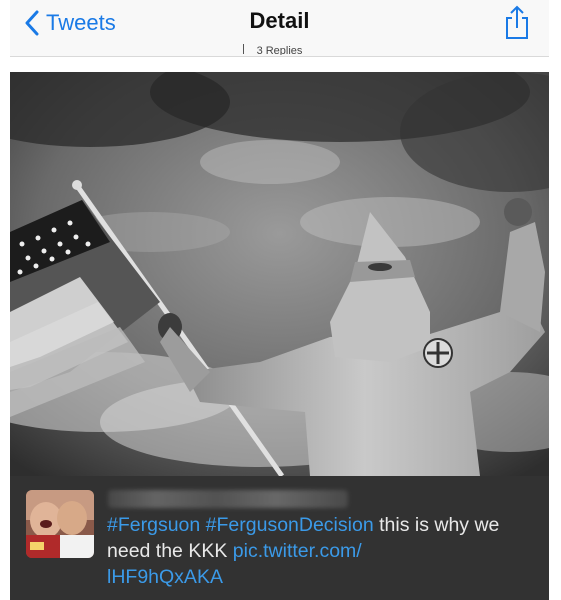 The image size is (561, 600). I want to click on hashtag-fergusondecision: #FergusonDecision, so click(290, 525).